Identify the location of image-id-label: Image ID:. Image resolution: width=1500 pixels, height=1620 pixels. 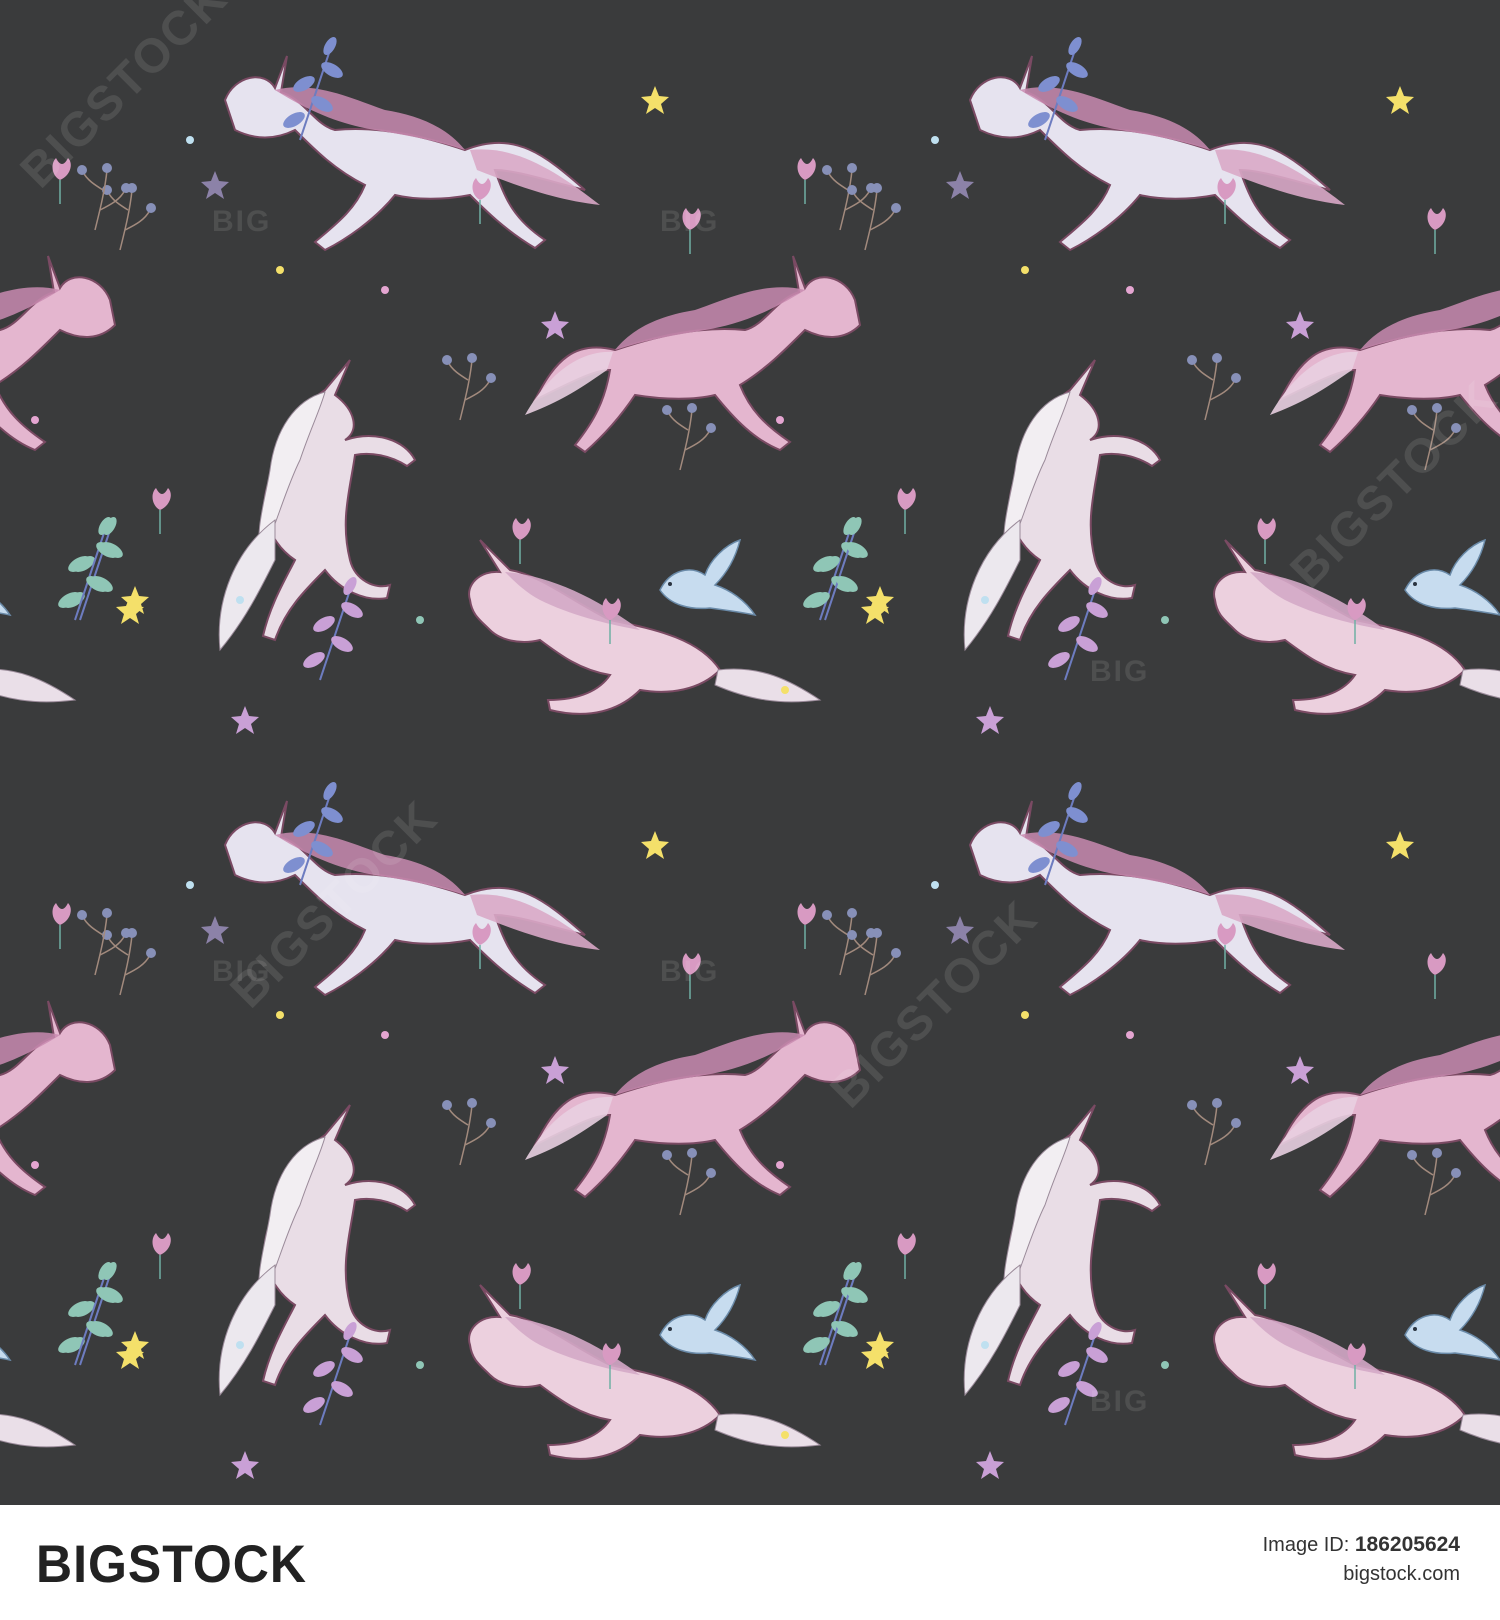
(1308, 1545).